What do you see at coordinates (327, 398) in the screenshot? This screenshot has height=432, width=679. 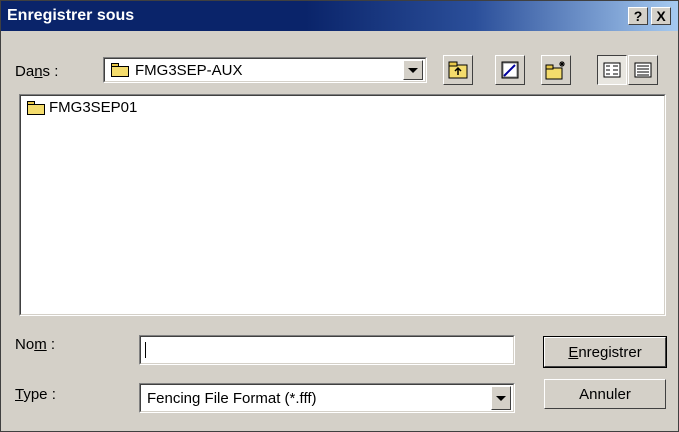 I see `filetype-combo: Fencing File Format (*.fff)` at bounding box center [327, 398].